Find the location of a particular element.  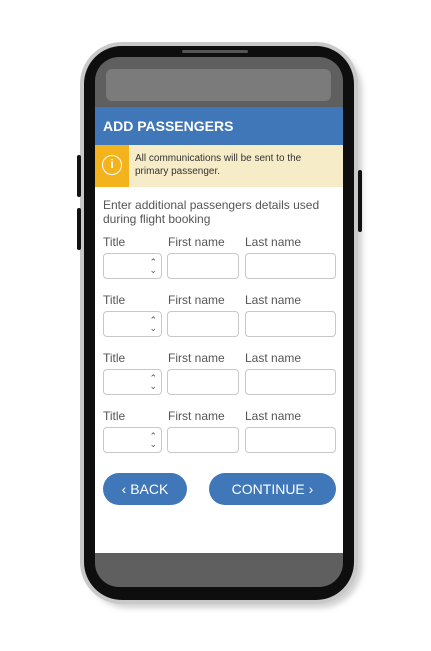

volume-down-button is located at coordinates (79, 229).